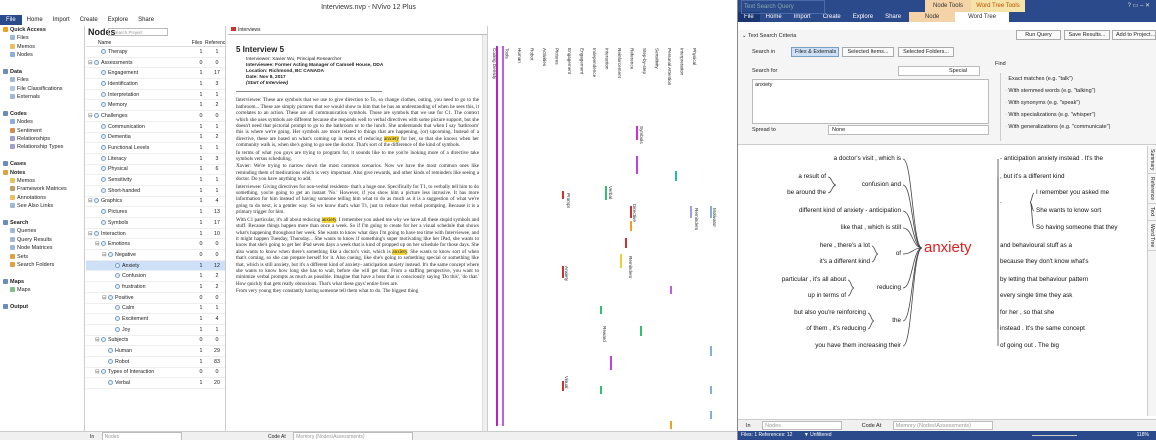 This screenshot has width=1156, height=440. Describe the element at coordinates (42, 257) in the screenshot. I see `nav-item: Sets` at that location.